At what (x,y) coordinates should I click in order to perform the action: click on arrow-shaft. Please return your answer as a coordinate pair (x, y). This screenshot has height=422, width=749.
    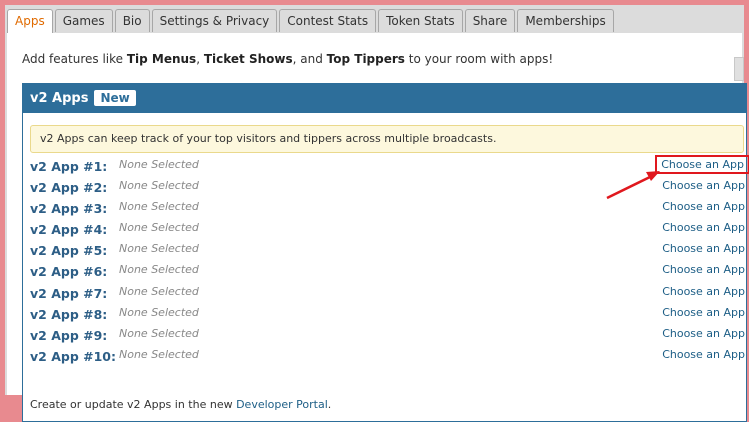
    Looking at the image, I should click on (629, 187).